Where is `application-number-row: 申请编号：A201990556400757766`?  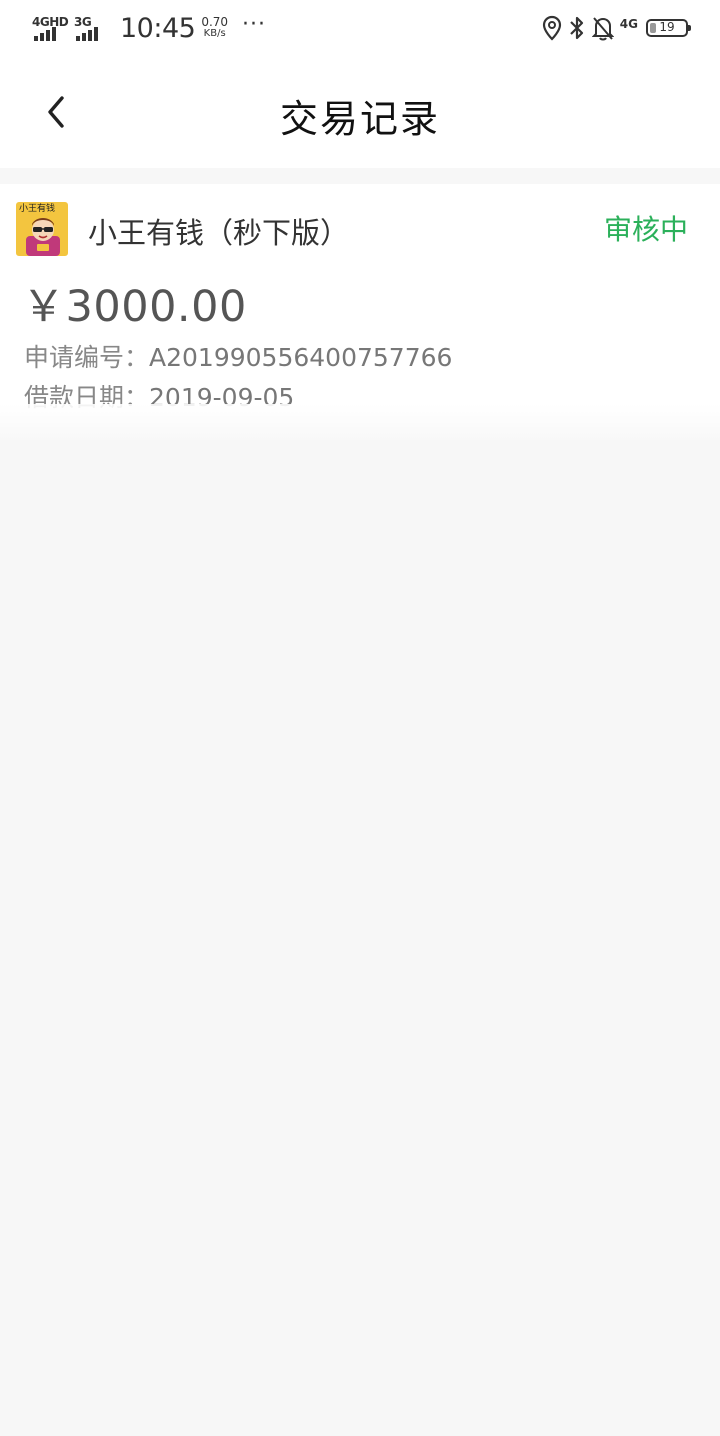 application-number-row: 申请编号：A201990556400757766 is located at coordinates (238, 356).